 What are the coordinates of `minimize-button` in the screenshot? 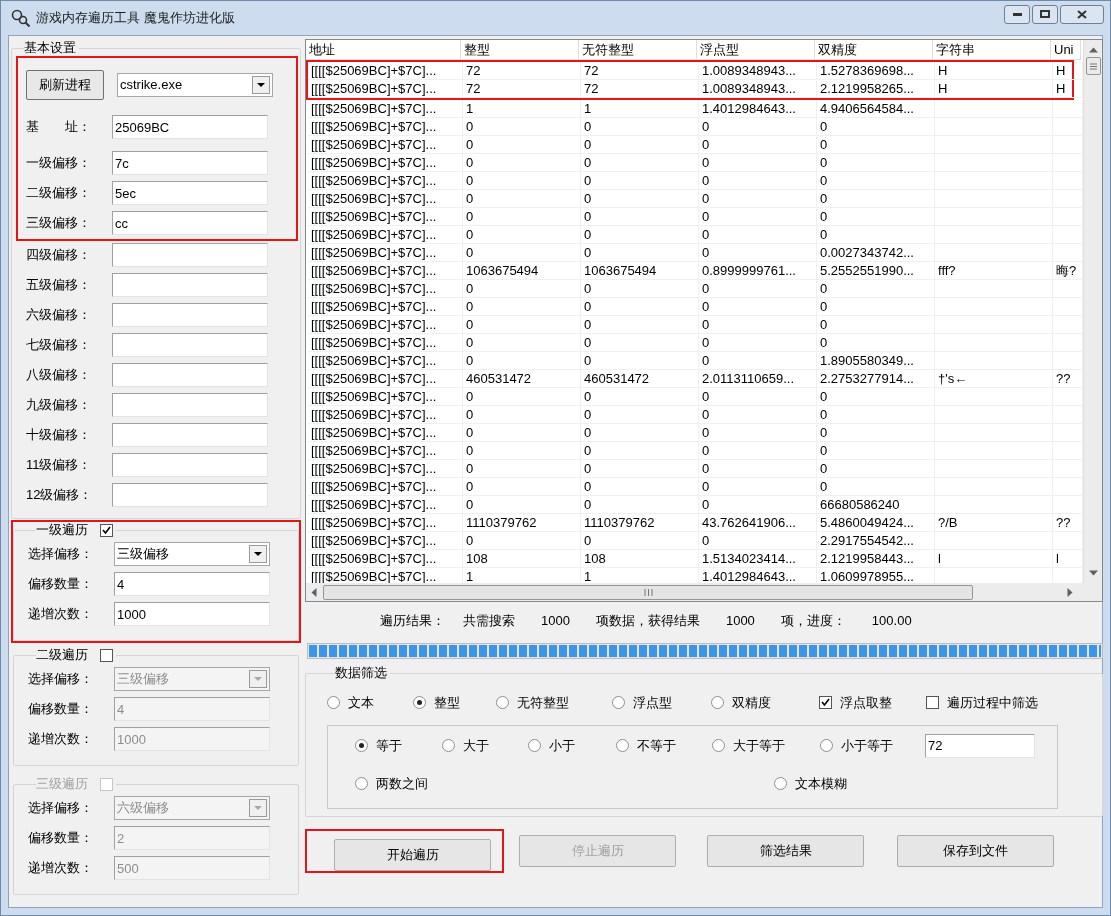 It's located at (1017, 14).